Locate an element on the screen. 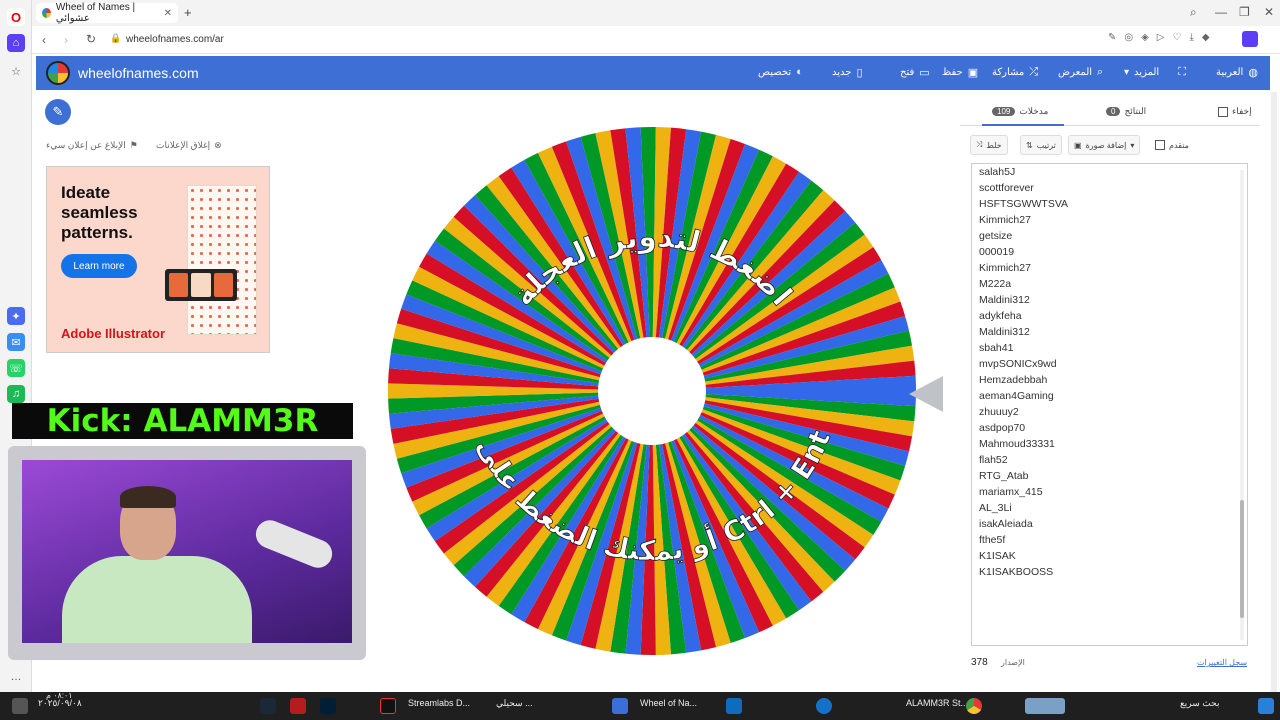  close-ads-link: إغلاق الإعلانات ⊗ is located at coordinates (189, 145).